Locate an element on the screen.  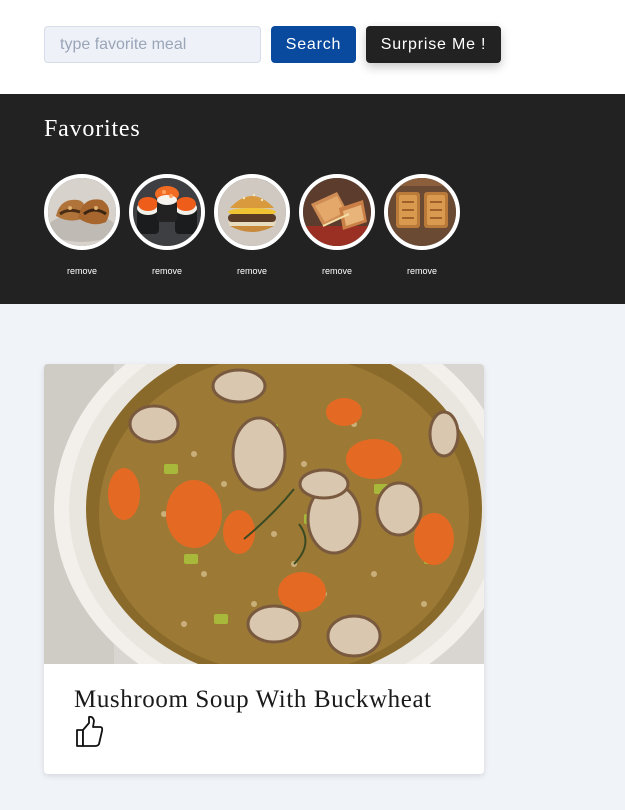
sushi-roll-thumbnail is located at coordinates (167, 212).